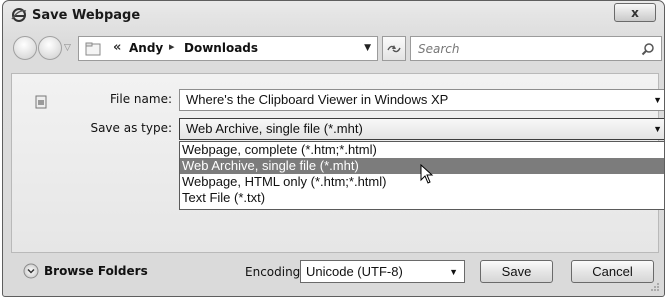  Describe the element at coordinates (86, 15) in the screenshot. I see `window-title: Save Webpage` at that location.